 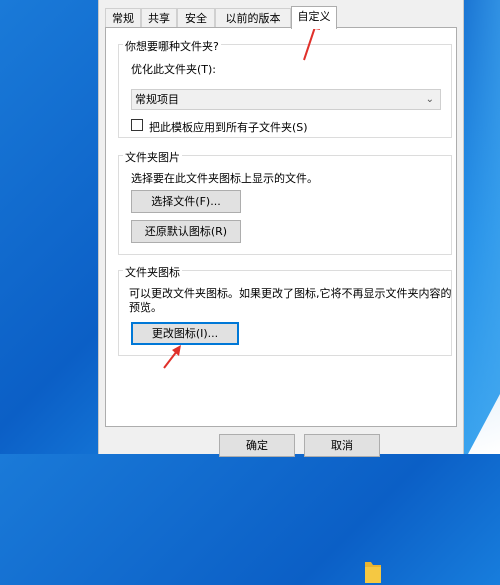 What do you see at coordinates (286, 99) in the screenshot?
I see `optimize-select: 常规项目 ⌄` at bounding box center [286, 99].